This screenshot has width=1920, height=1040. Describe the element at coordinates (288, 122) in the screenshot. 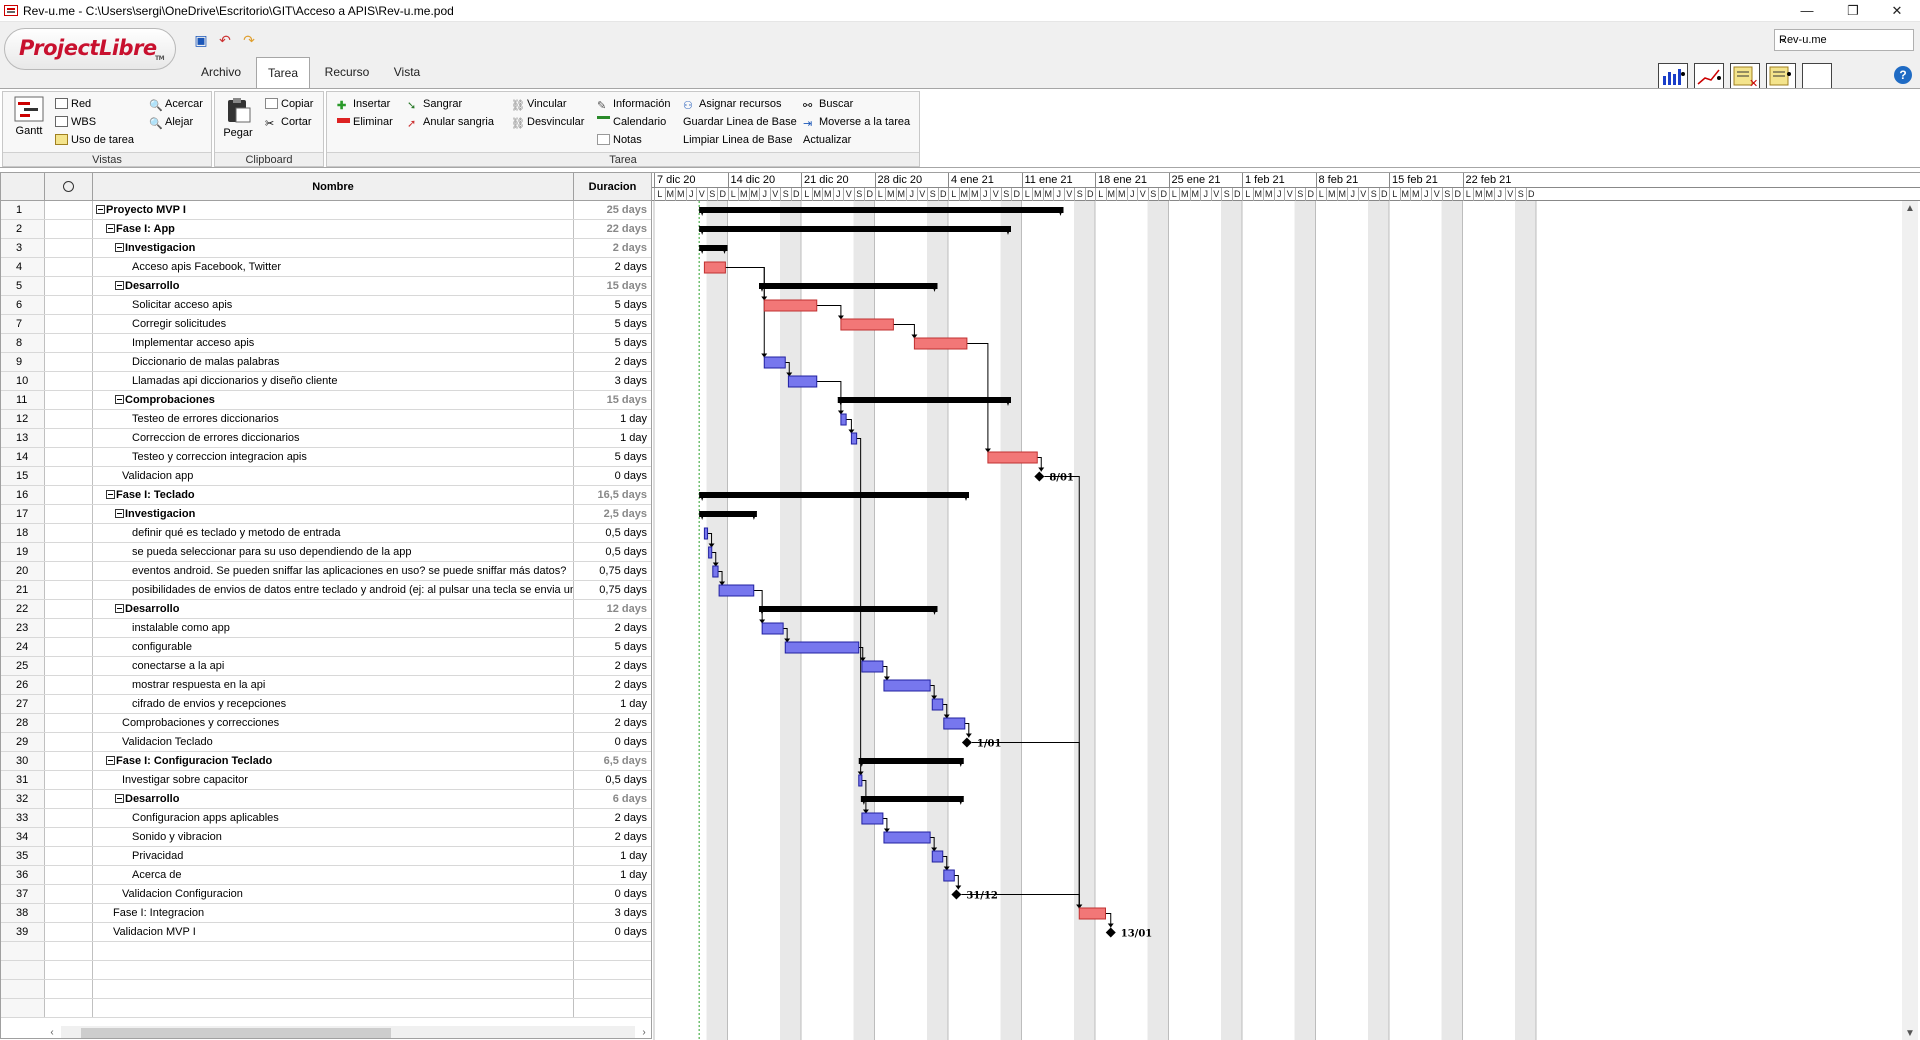

I see `cut-button: ✂ Cortar` at that location.